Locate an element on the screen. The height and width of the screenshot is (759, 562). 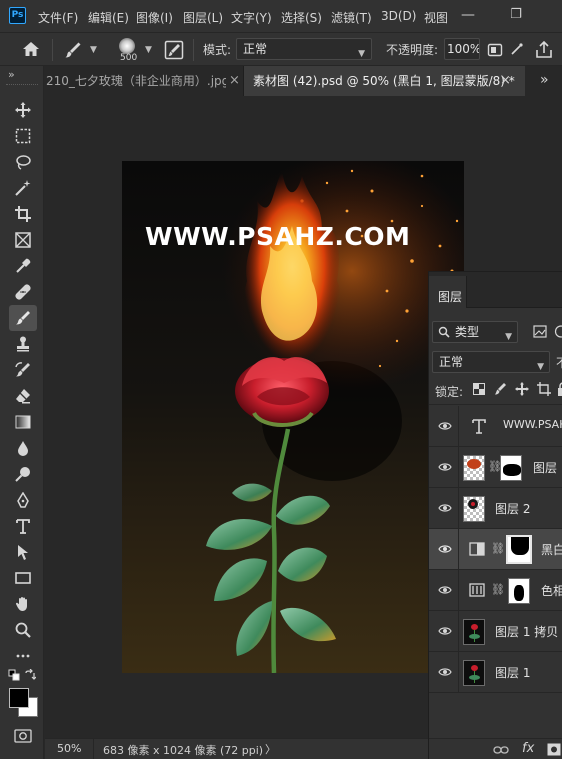
path-selection-tool-icon is located at coordinates (23, 552).